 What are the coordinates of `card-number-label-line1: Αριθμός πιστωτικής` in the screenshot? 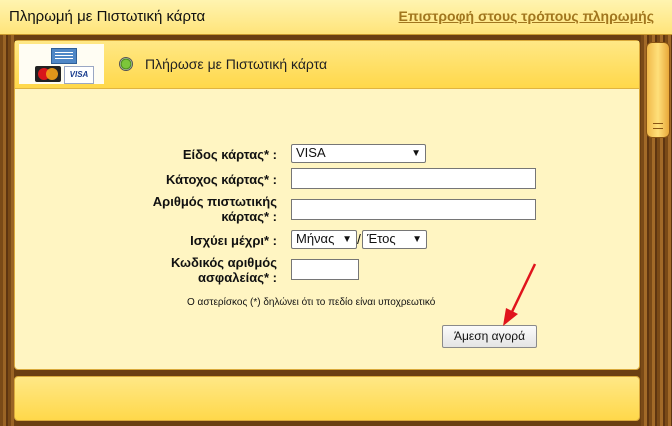 It's located at (214, 201).